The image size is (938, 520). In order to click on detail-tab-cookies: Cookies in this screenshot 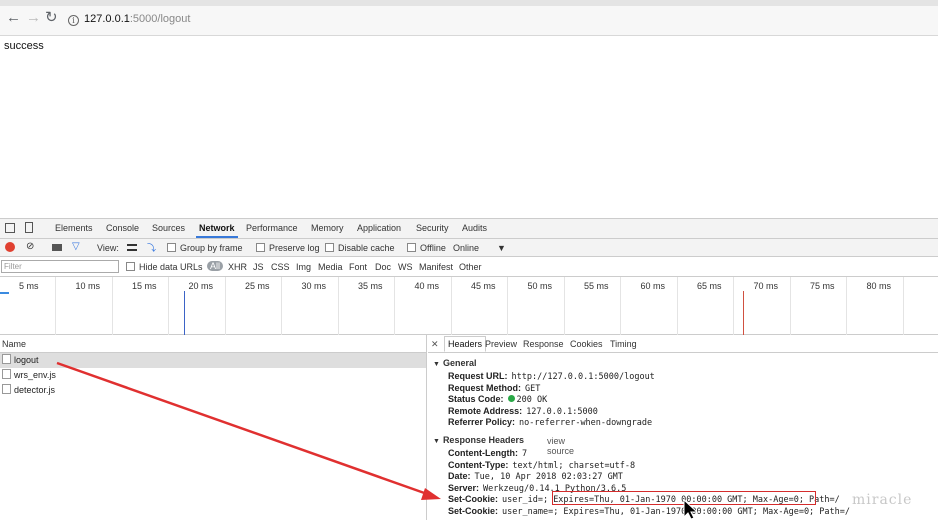, I will do `click(586, 344)`.